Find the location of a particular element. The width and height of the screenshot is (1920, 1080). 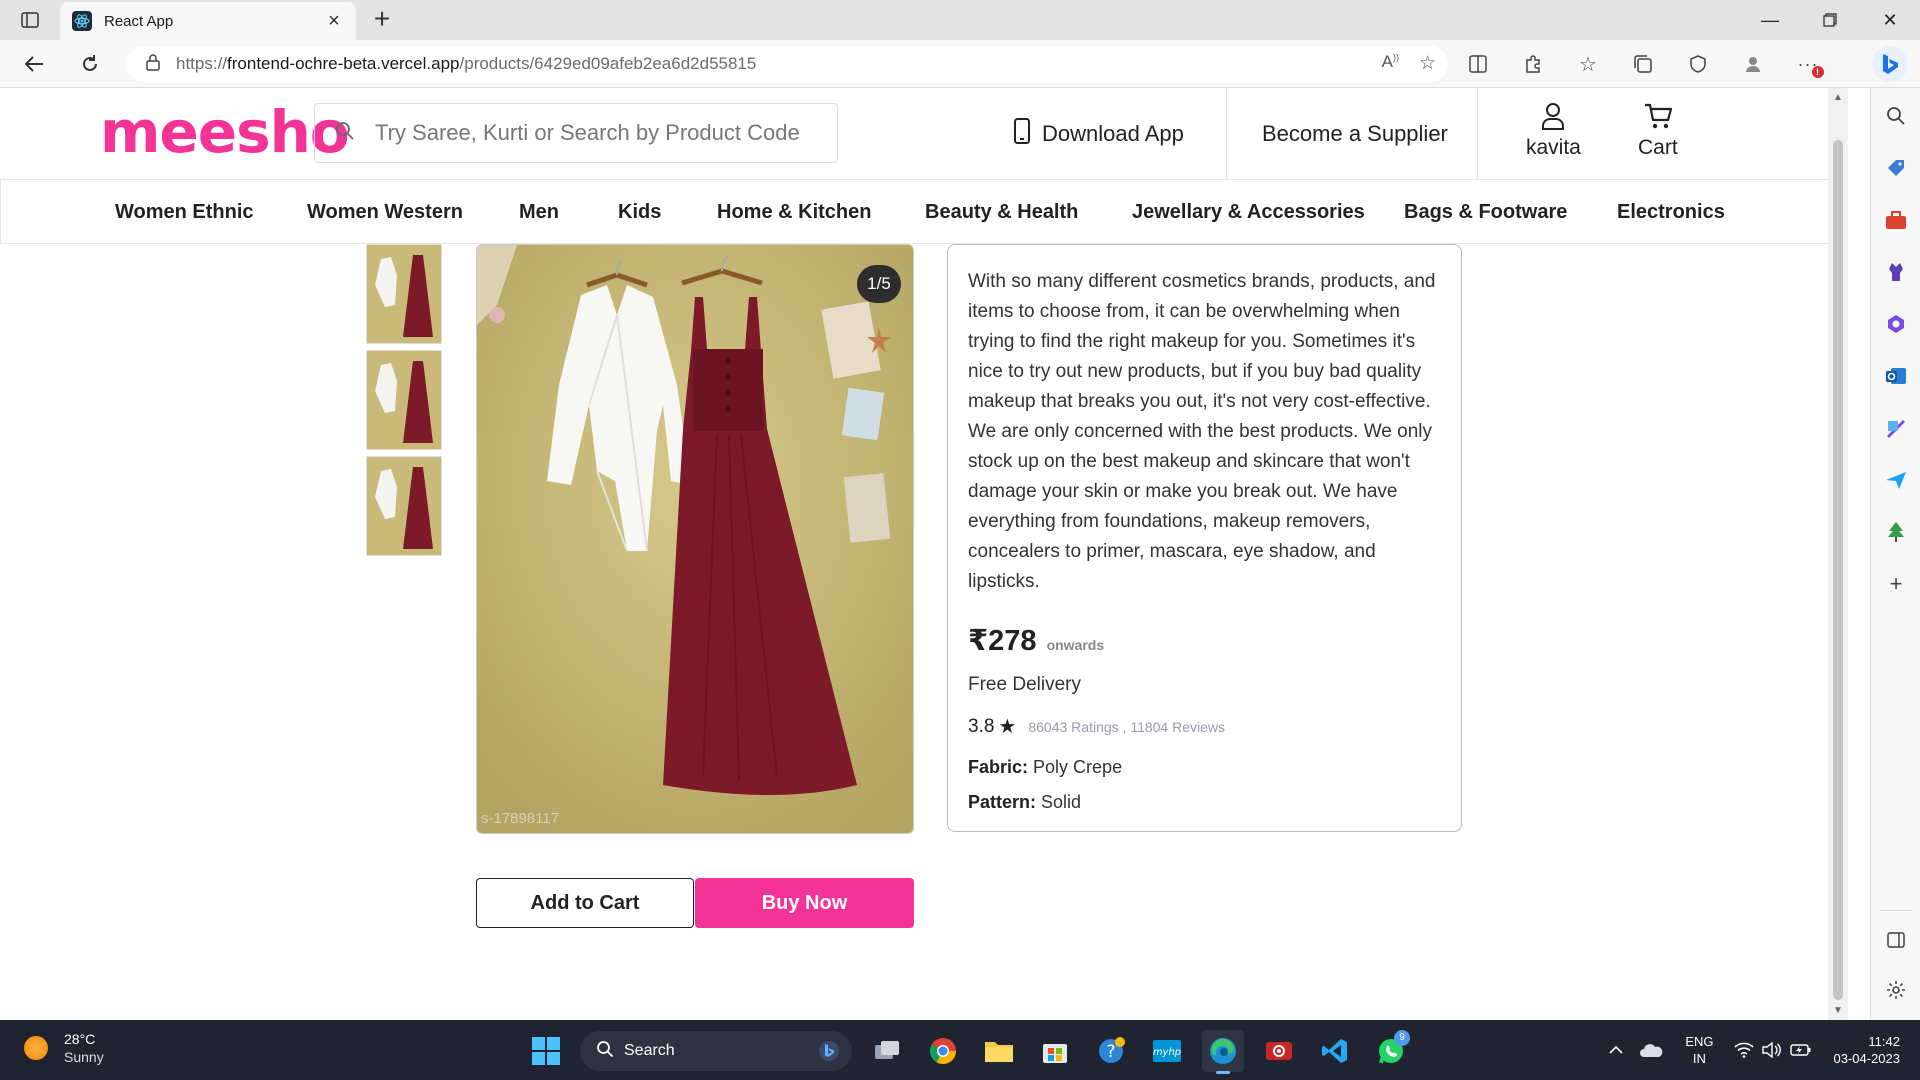

sidebar-settings-icon is located at coordinates (1896, 990).